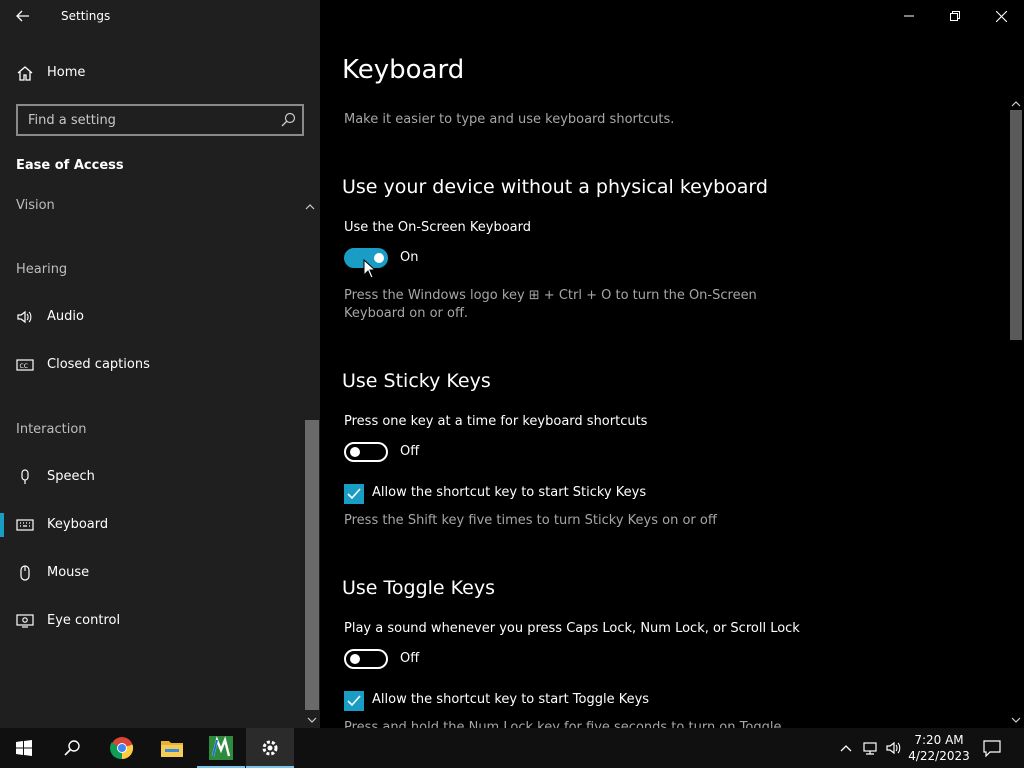 The width and height of the screenshot is (1024, 768). Describe the element at coordinates (35, 205) in the screenshot. I see `group-vision: Vision` at that location.